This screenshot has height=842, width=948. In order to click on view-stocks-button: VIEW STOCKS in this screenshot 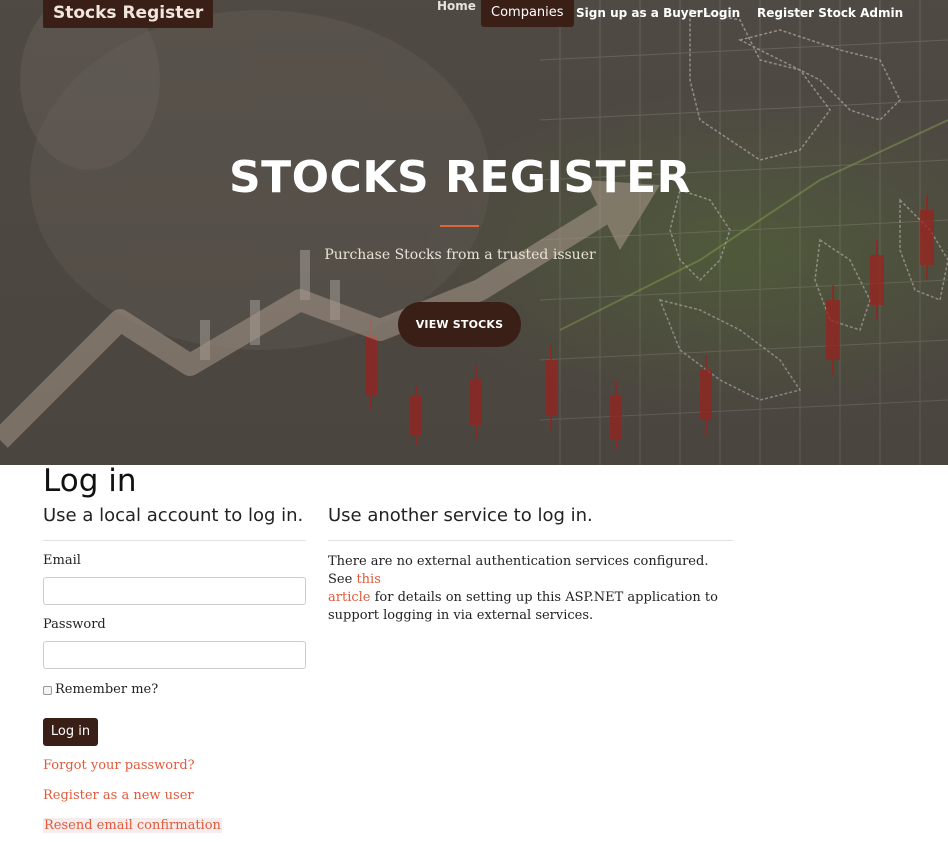, I will do `click(459, 324)`.